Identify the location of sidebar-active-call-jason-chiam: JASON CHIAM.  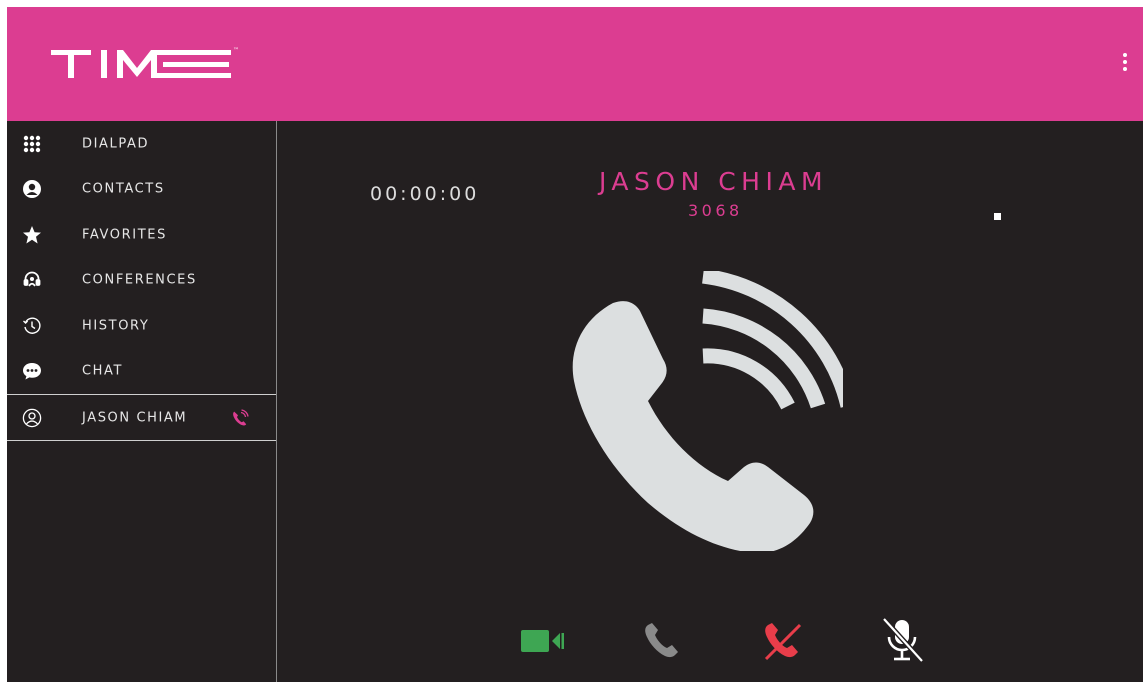
(141, 417).